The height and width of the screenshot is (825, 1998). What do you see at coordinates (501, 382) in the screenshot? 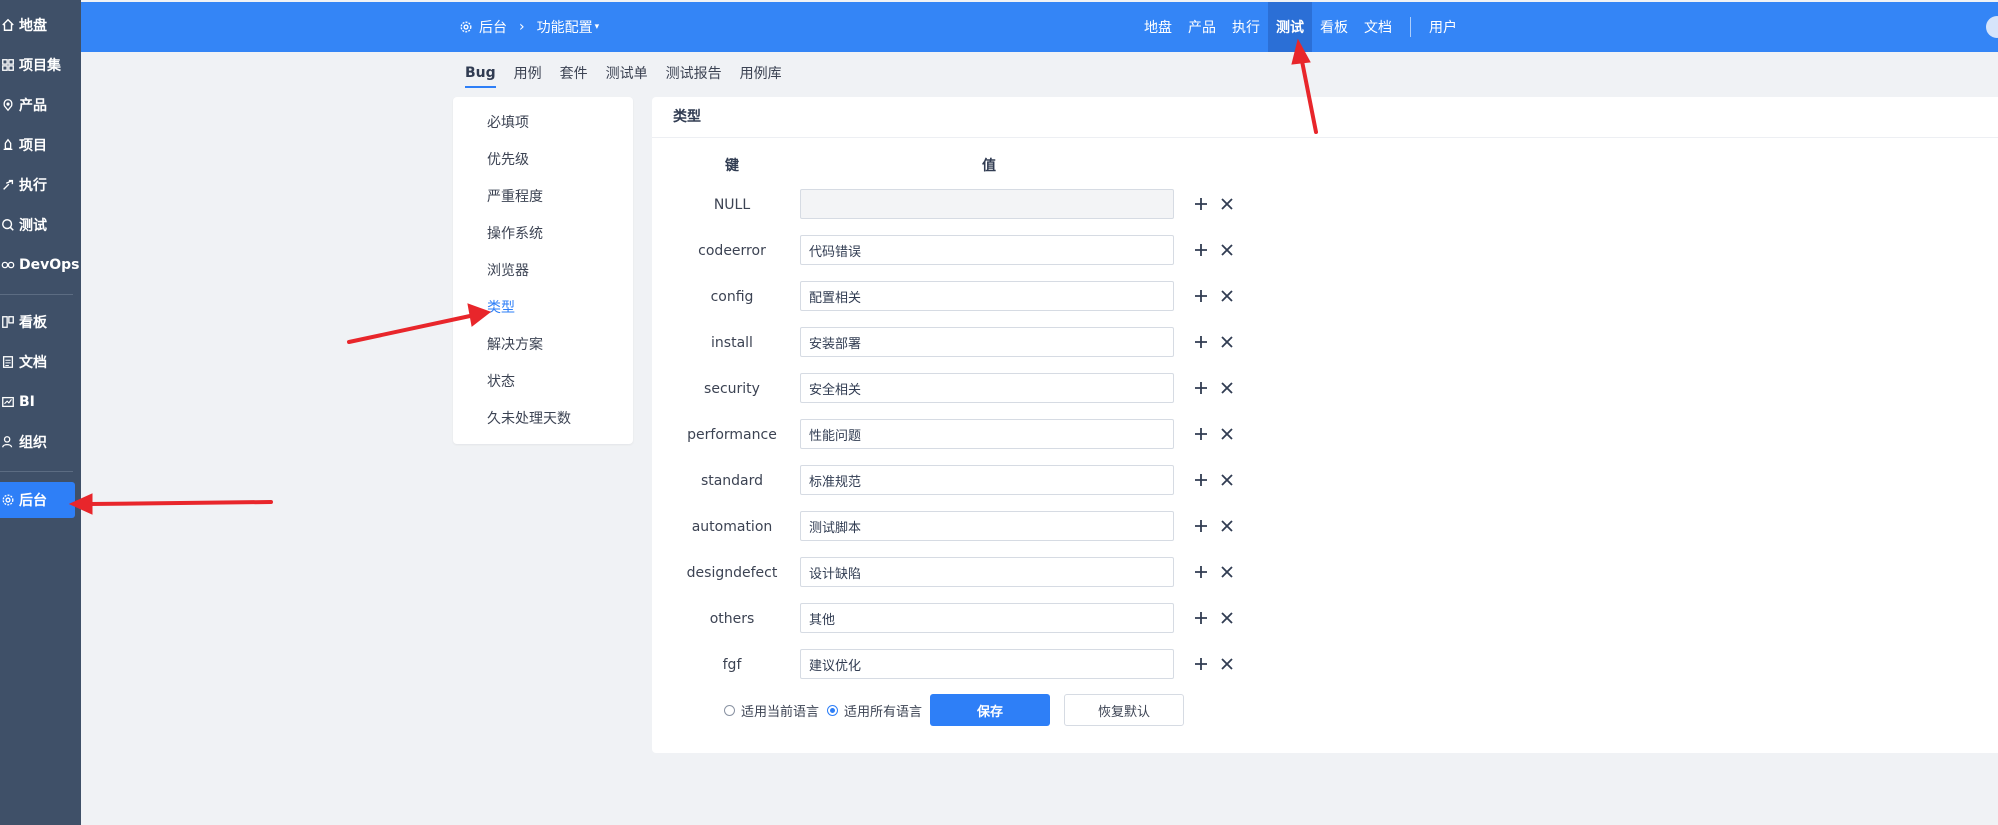
I see `menu-item-status: 状态` at bounding box center [501, 382].